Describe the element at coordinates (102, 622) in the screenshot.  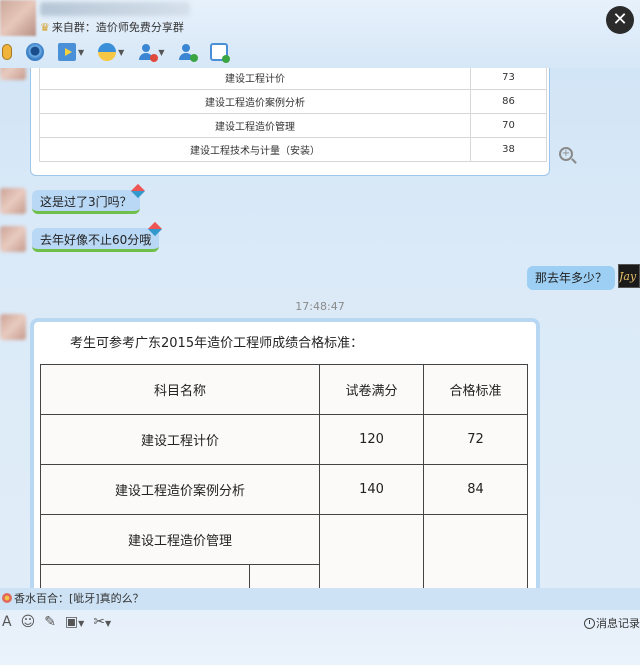
I see `screenshot-scissors-icon: ✂▼` at that location.